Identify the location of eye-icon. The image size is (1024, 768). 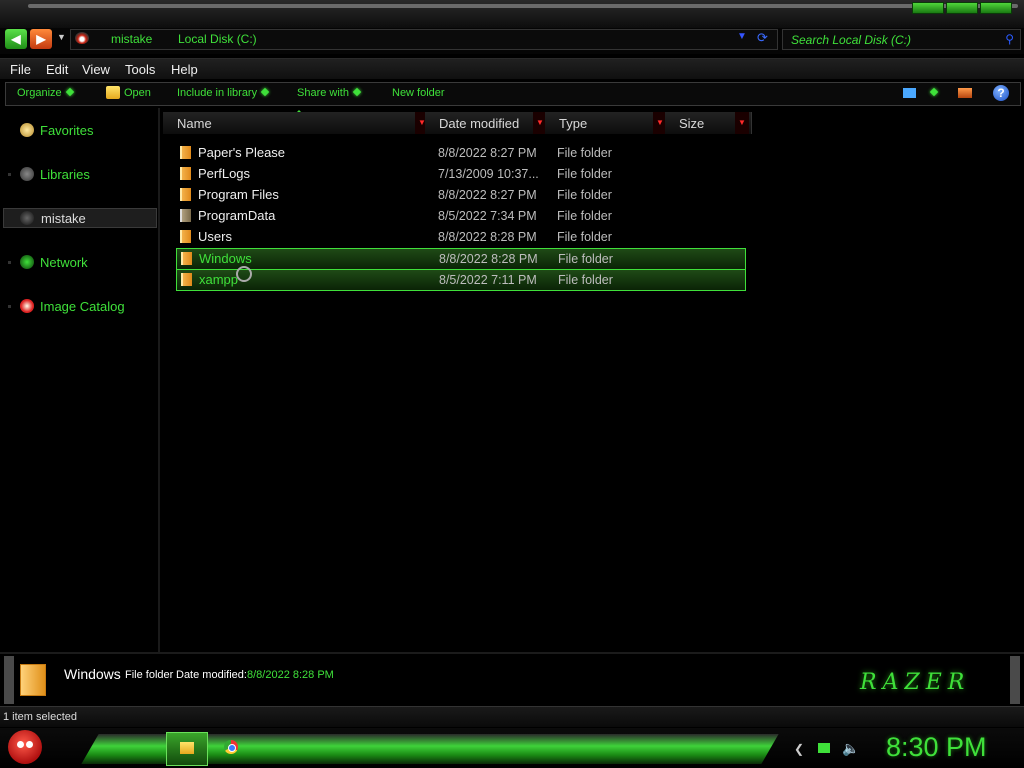
(20, 744).